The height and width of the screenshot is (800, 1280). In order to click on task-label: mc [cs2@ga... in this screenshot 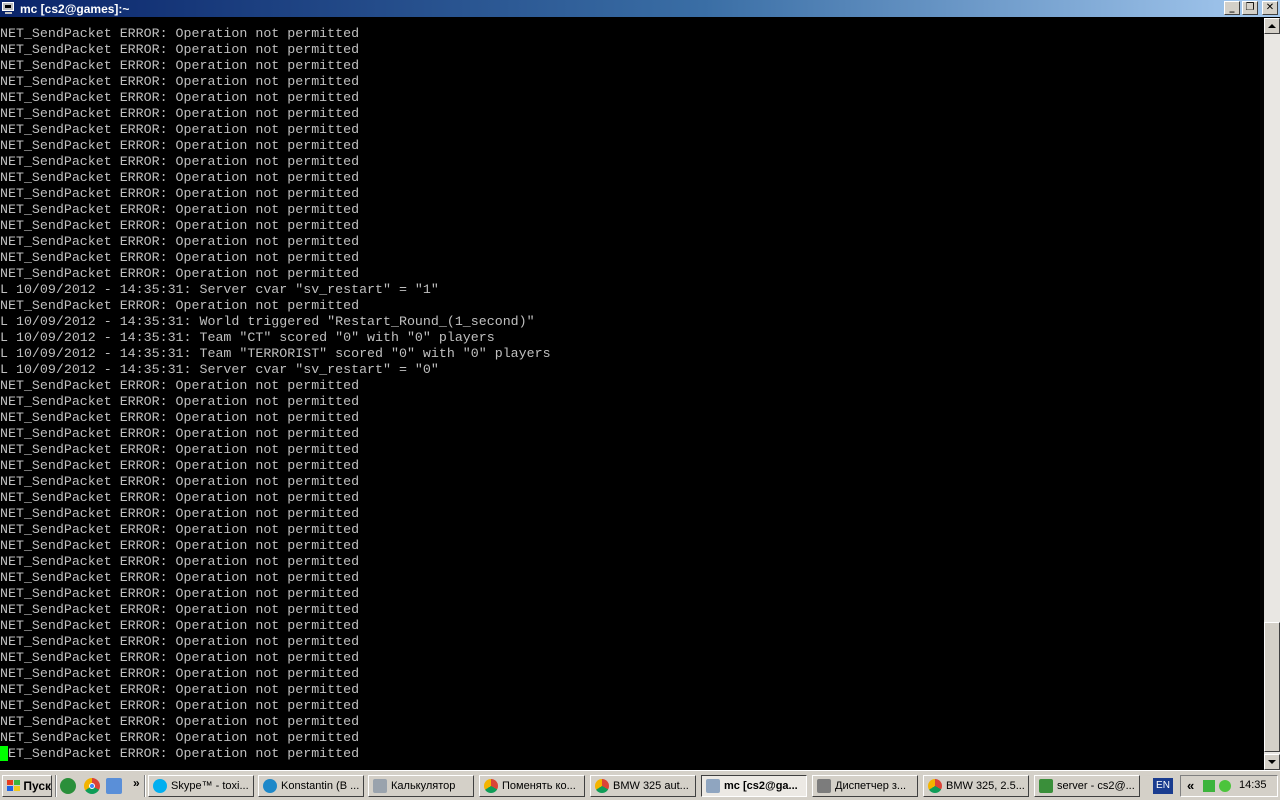, I will do `click(761, 786)`.